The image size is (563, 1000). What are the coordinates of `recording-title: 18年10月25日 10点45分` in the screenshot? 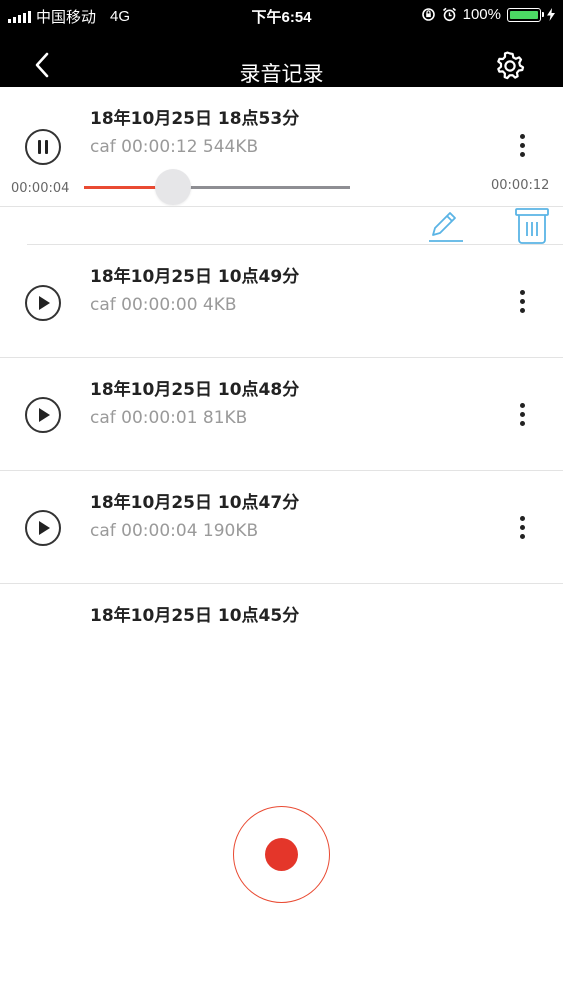 It's located at (195, 616).